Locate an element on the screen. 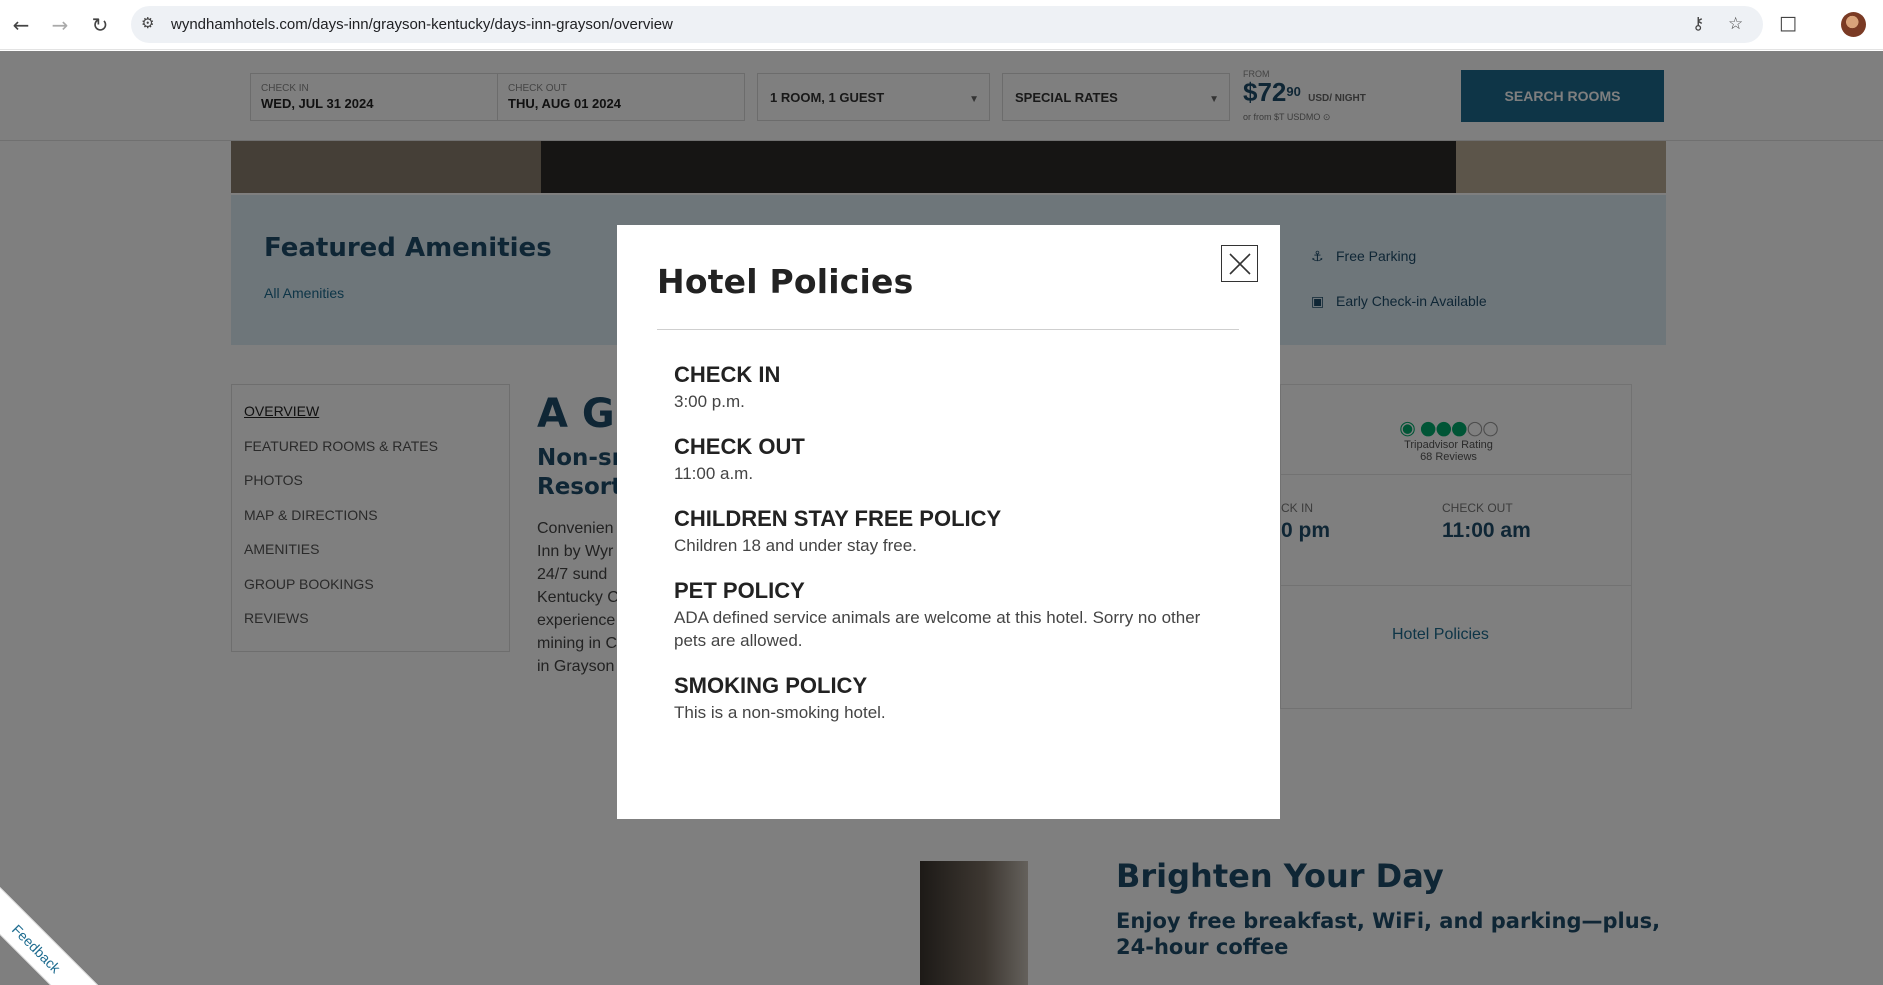  policy-text: Children 18 and under stay free. is located at coordinates (795, 545).